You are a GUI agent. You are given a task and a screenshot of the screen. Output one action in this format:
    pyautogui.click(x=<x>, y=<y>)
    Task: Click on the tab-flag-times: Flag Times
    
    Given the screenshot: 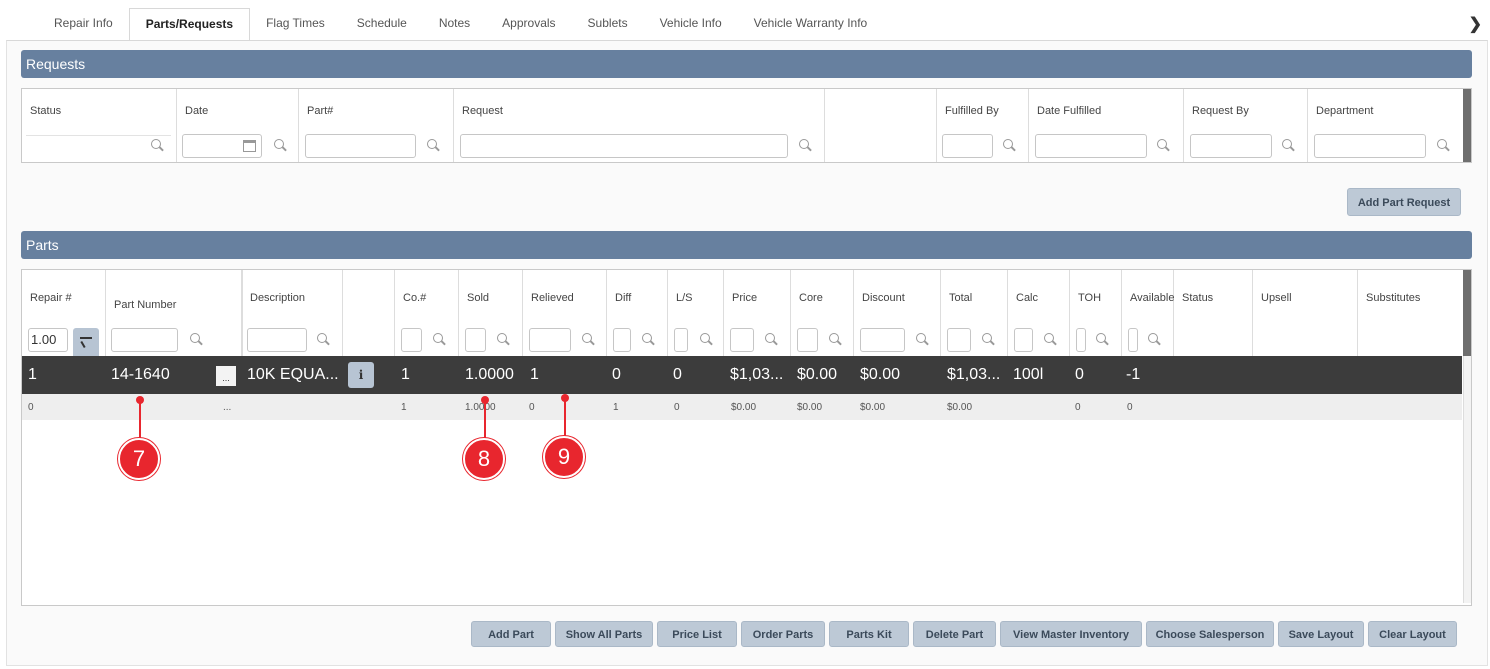 What is the action you would take?
    pyautogui.click(x=295, y=24)
    